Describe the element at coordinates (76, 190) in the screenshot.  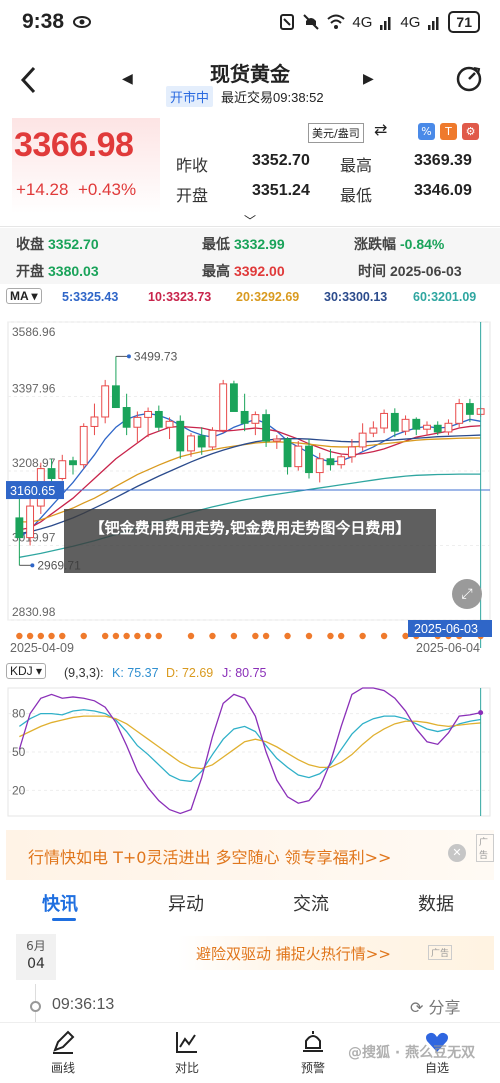
I see `price-change: +14.28 +0.43%` at that location.